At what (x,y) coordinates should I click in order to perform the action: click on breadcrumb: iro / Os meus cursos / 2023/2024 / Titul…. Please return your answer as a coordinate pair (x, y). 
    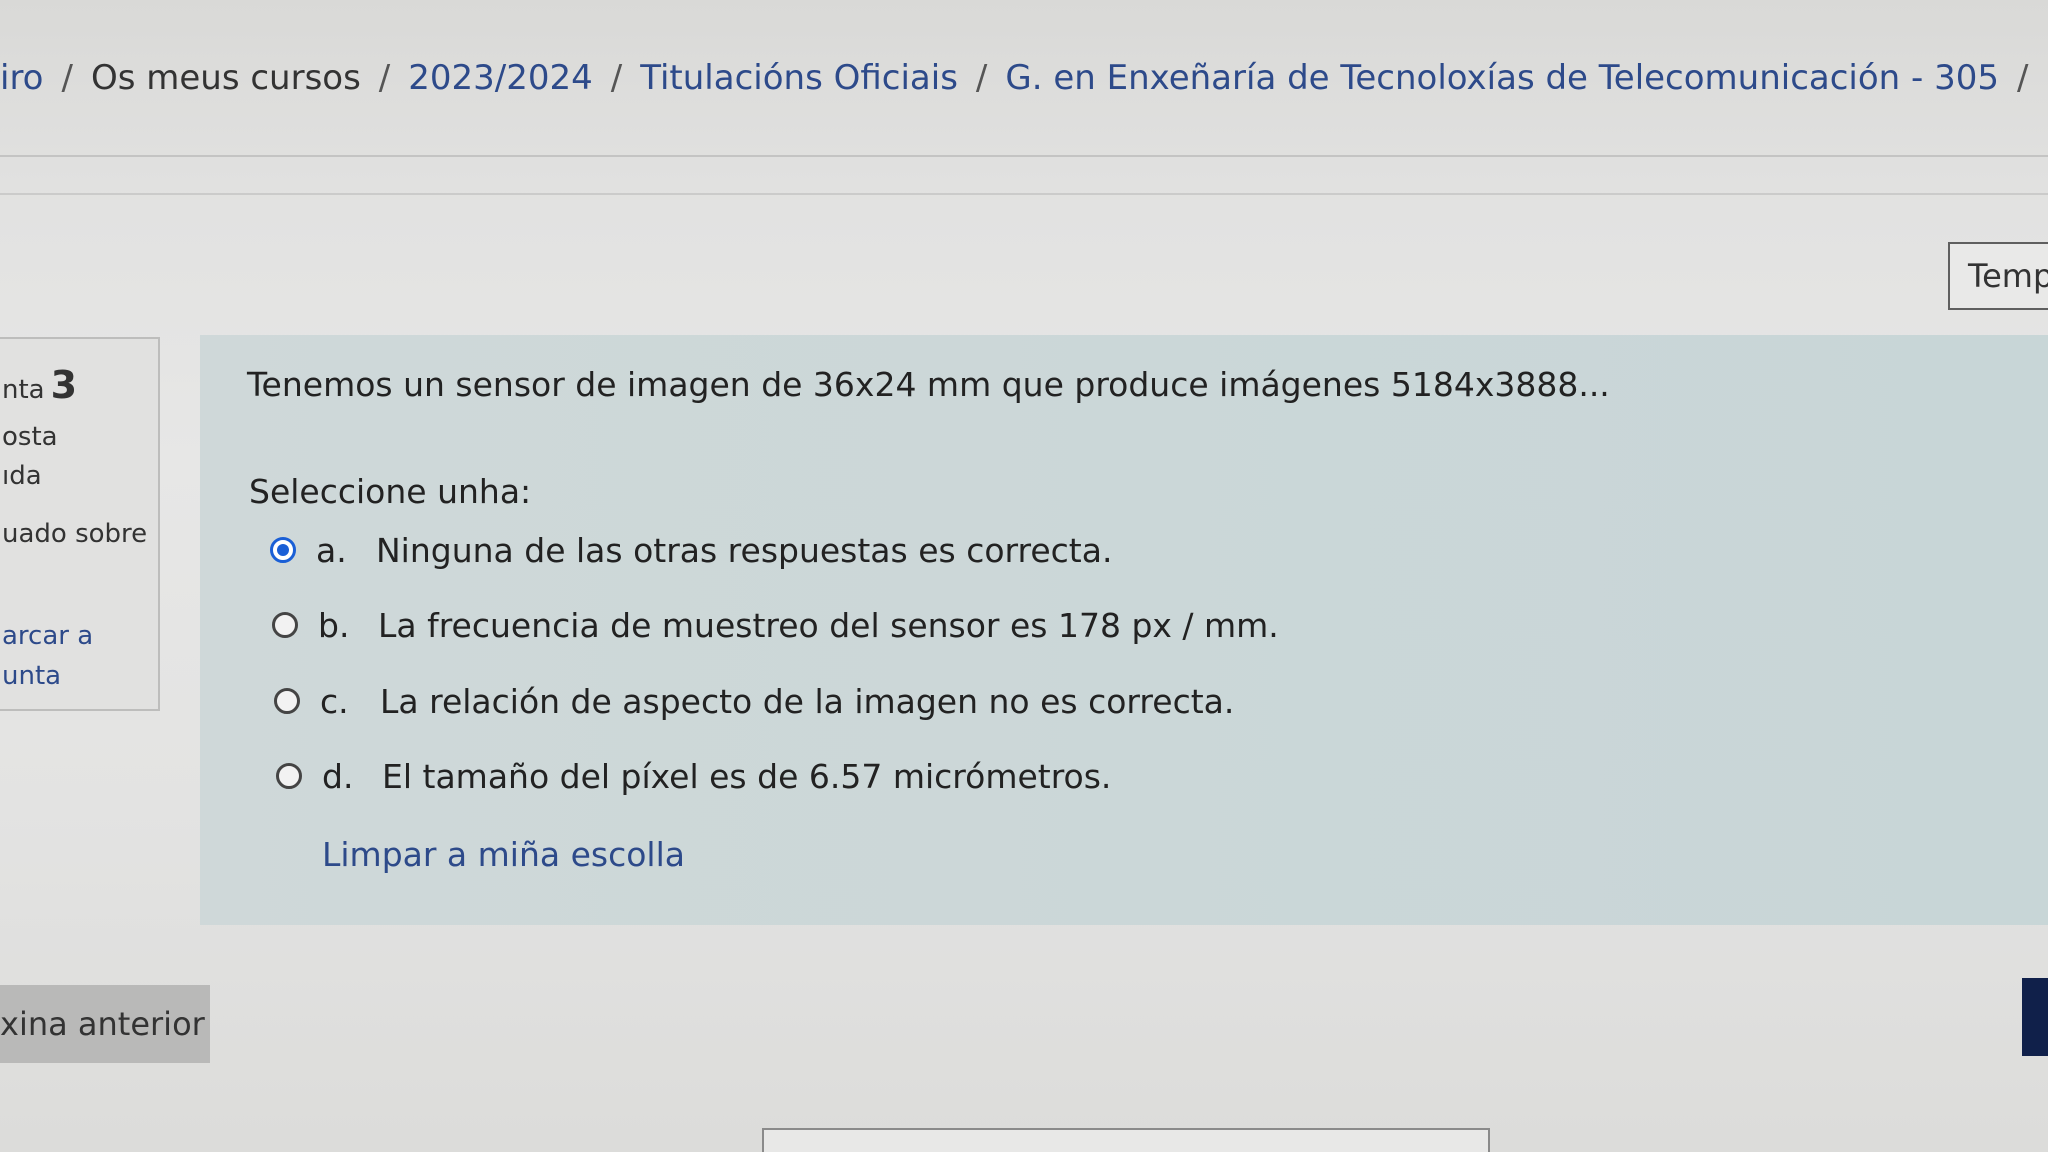
    Looking at the image, I should click on (1024, 78).